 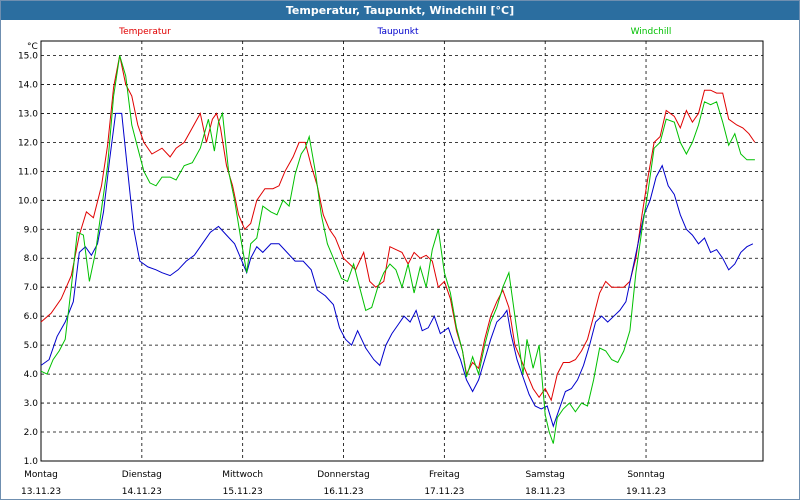 What do you see at coordinates (544, 475) in the screenshot?
I see `x-tick-day: Samstag` at bounding box center [544, 475].